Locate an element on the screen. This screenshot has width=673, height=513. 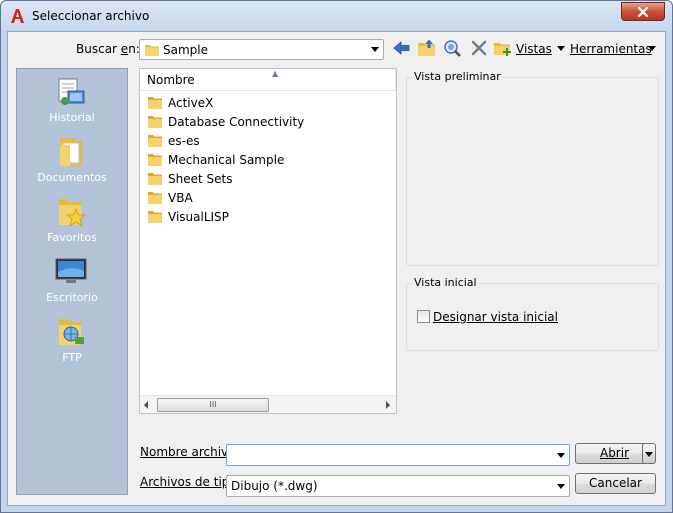
window-title: Seleccionar archivo is located at coordinates (91, 16).